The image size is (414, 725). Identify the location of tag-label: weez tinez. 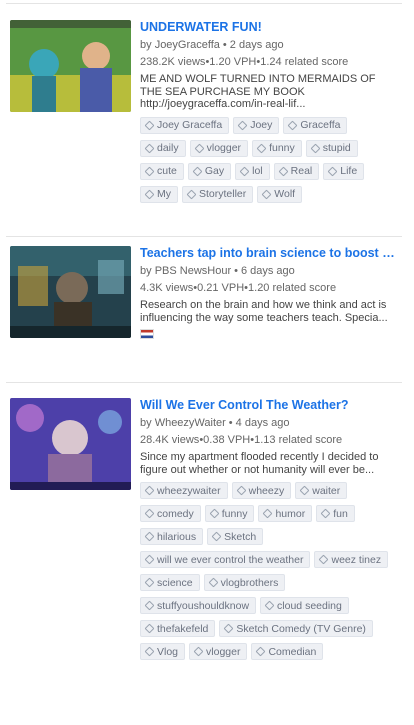
(356, 559).